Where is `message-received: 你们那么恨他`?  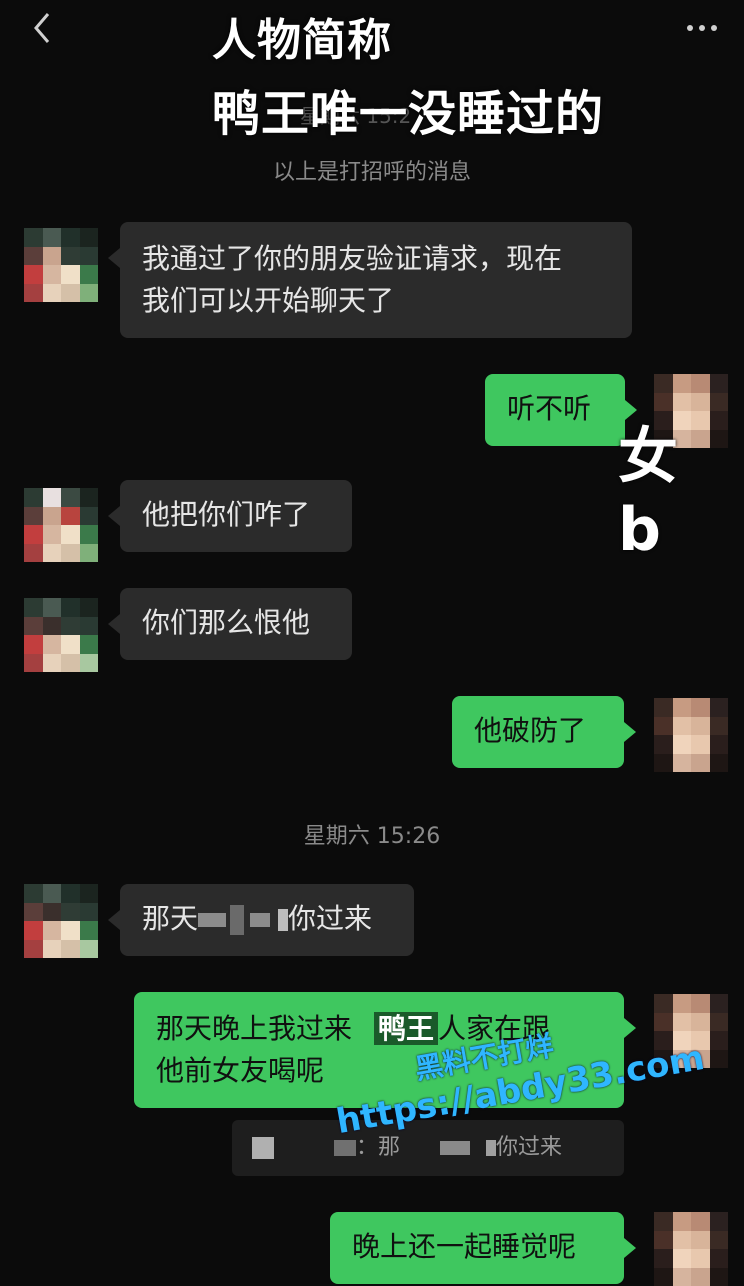 message-received: 你们那么恨他 is located at coordinates (230, 624).